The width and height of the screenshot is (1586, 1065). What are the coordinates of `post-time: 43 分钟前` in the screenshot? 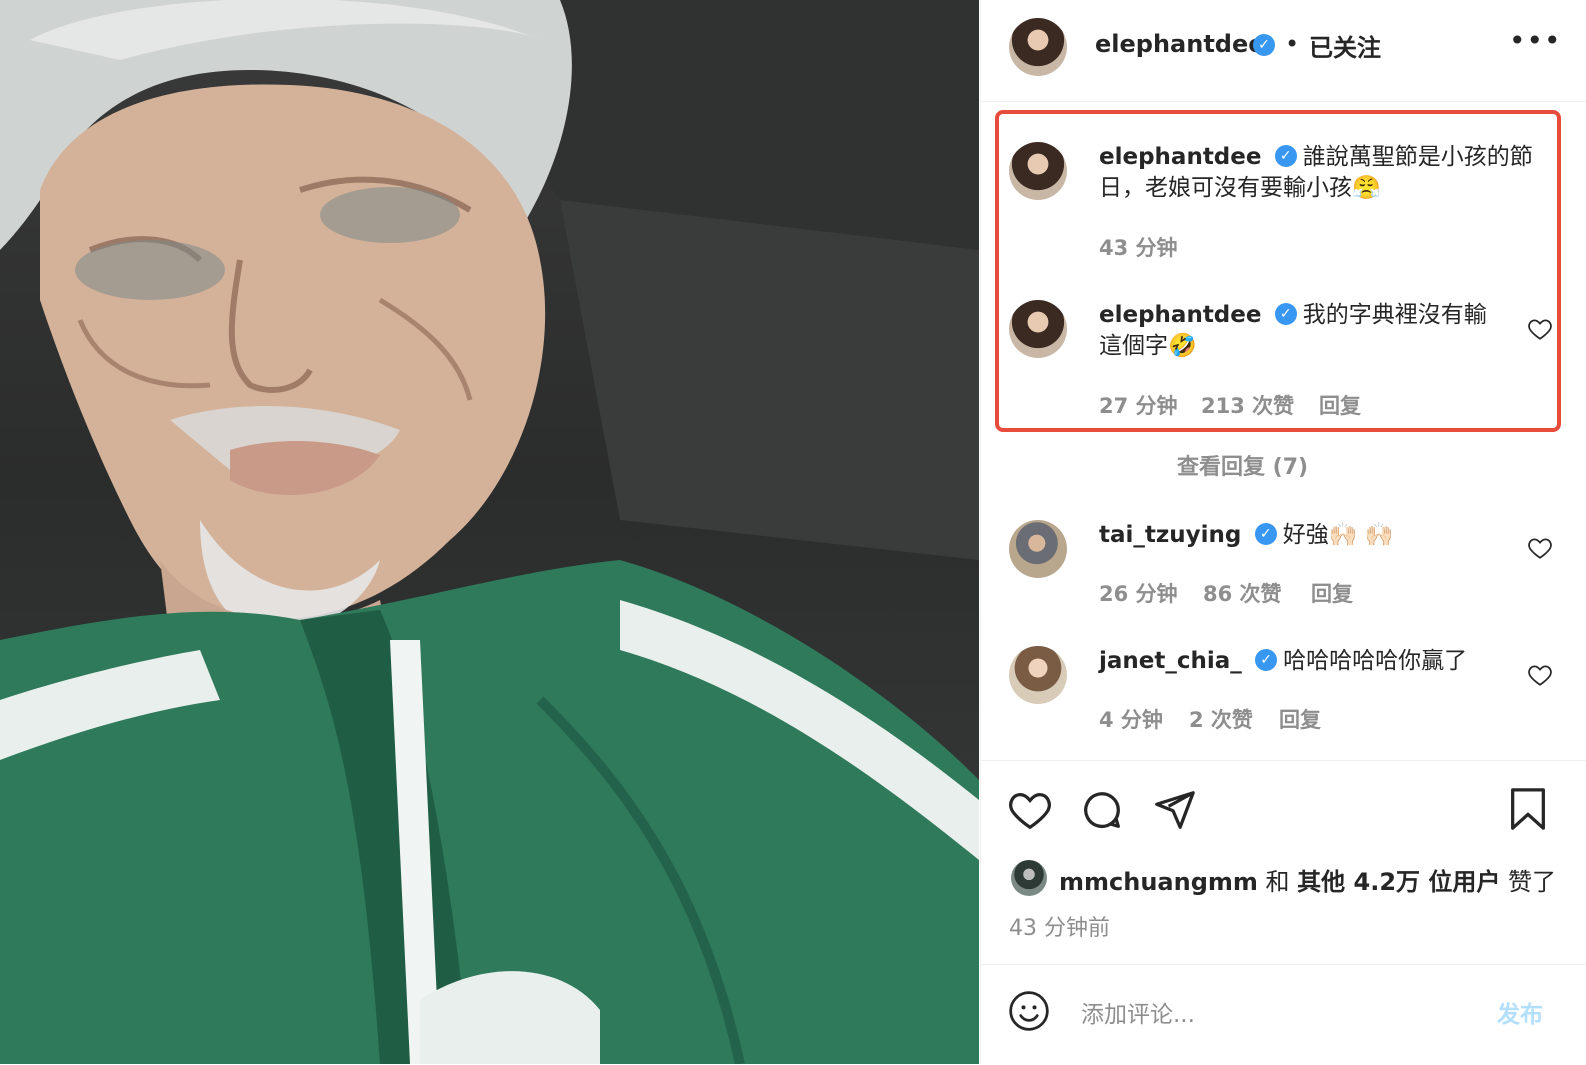 It's located at (1059, 928).